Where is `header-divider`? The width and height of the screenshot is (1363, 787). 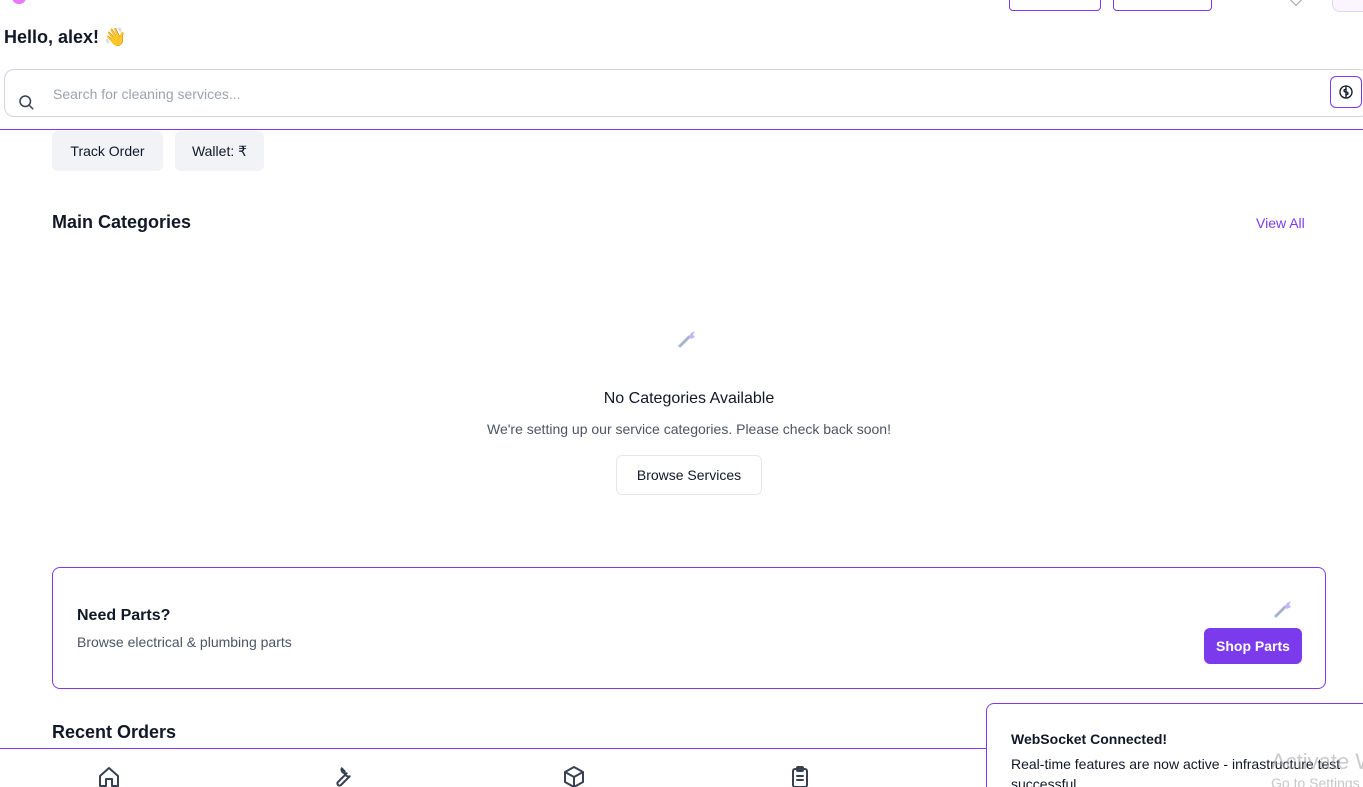
header-divider is located at coordinates (681, 129).